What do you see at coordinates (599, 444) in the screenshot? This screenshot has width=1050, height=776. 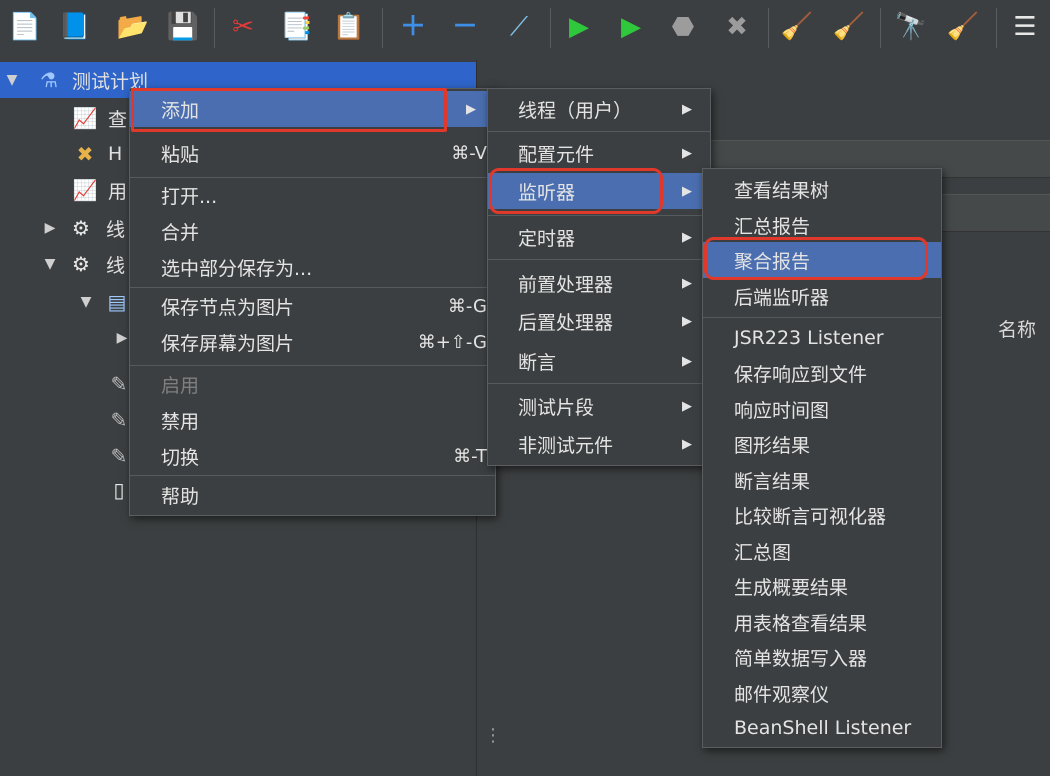 I see `menu-item-non-test-element: 非测试元件 ▶` at bounding box center [599, 444].